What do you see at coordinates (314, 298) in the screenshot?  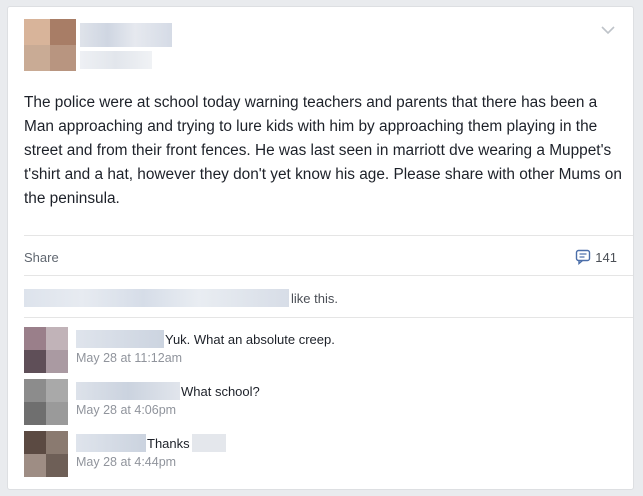 I see `likes-suffix: like this.` at bounding box center [314, 298].